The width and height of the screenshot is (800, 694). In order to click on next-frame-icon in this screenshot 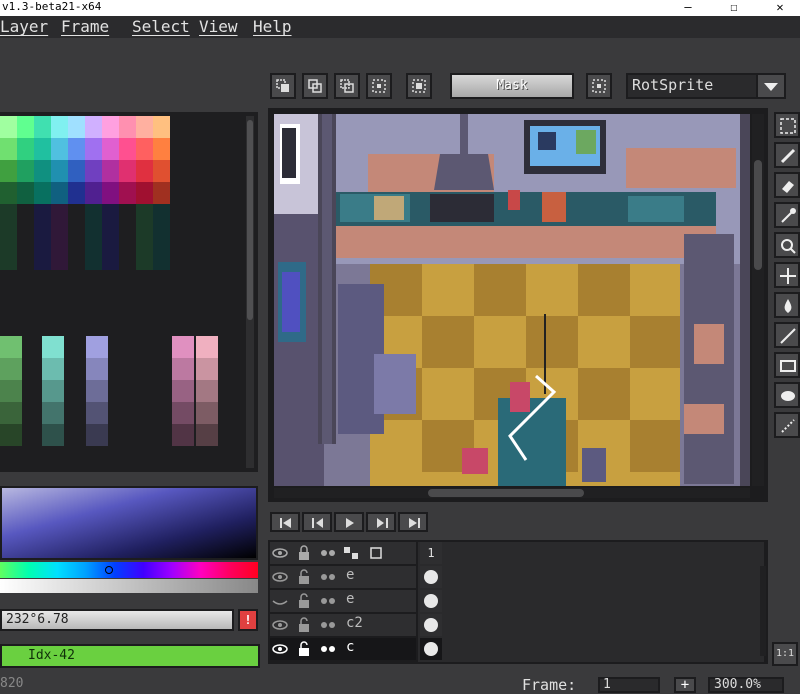, I will do `click(381, 522)`.